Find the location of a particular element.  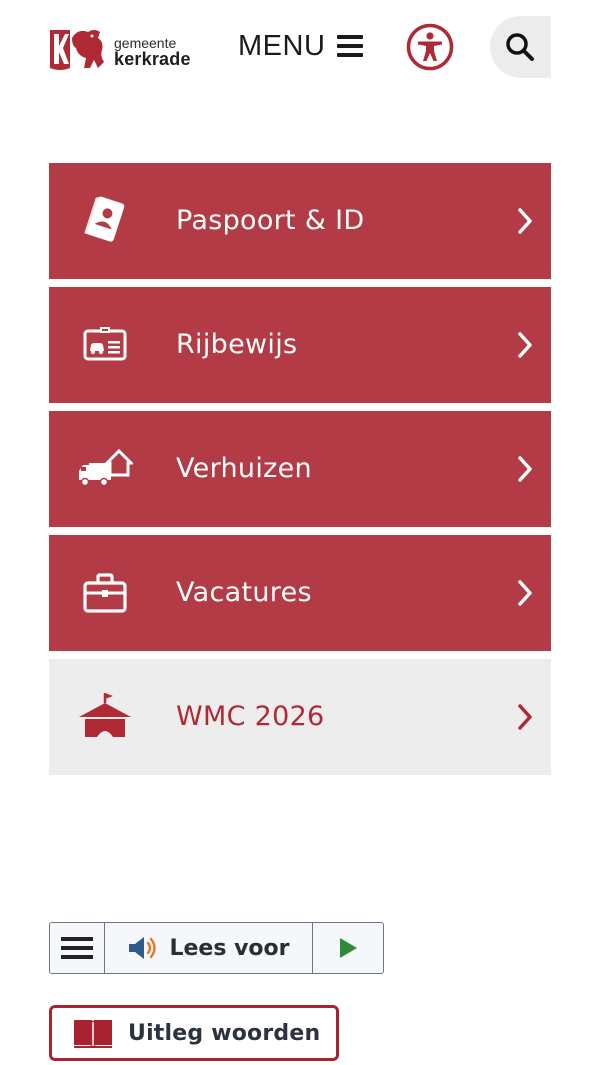

search-icon is located at coordinates (520, 47).